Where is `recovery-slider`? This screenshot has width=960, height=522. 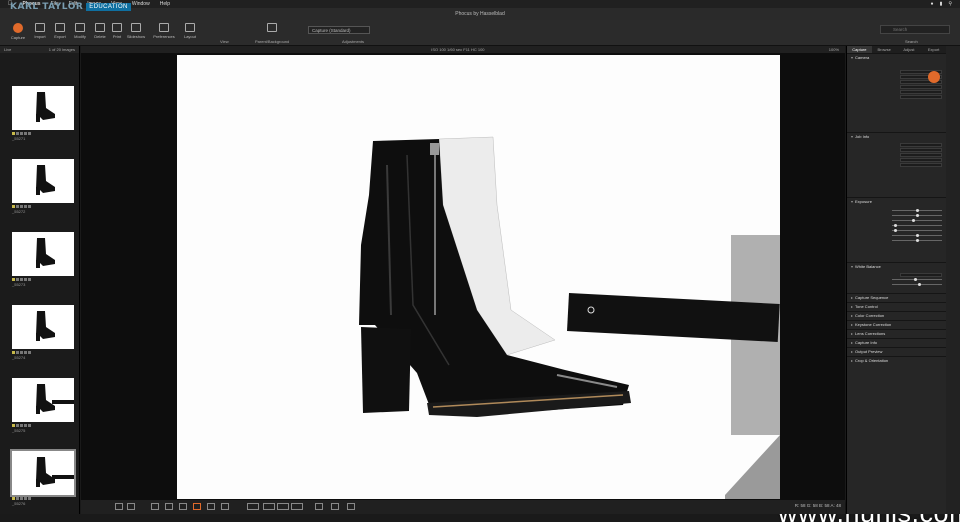
recovery-slider is located at coordinates (917, 225).